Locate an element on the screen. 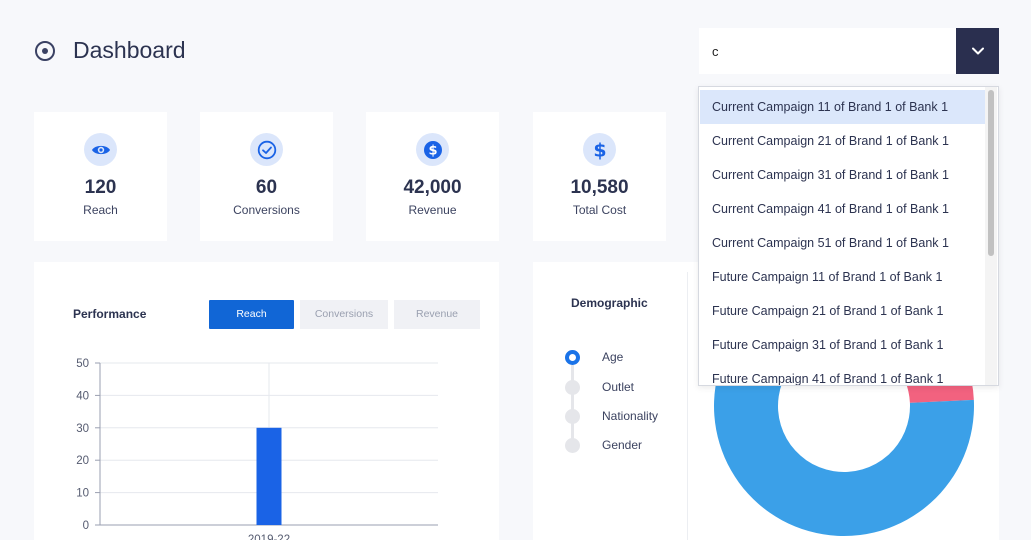 The height and width of the screenshot is (540, 1031). campaign-option: Future Campaign 11 of Brand 1 of Bank 1 is located at coordinates (842, 277).